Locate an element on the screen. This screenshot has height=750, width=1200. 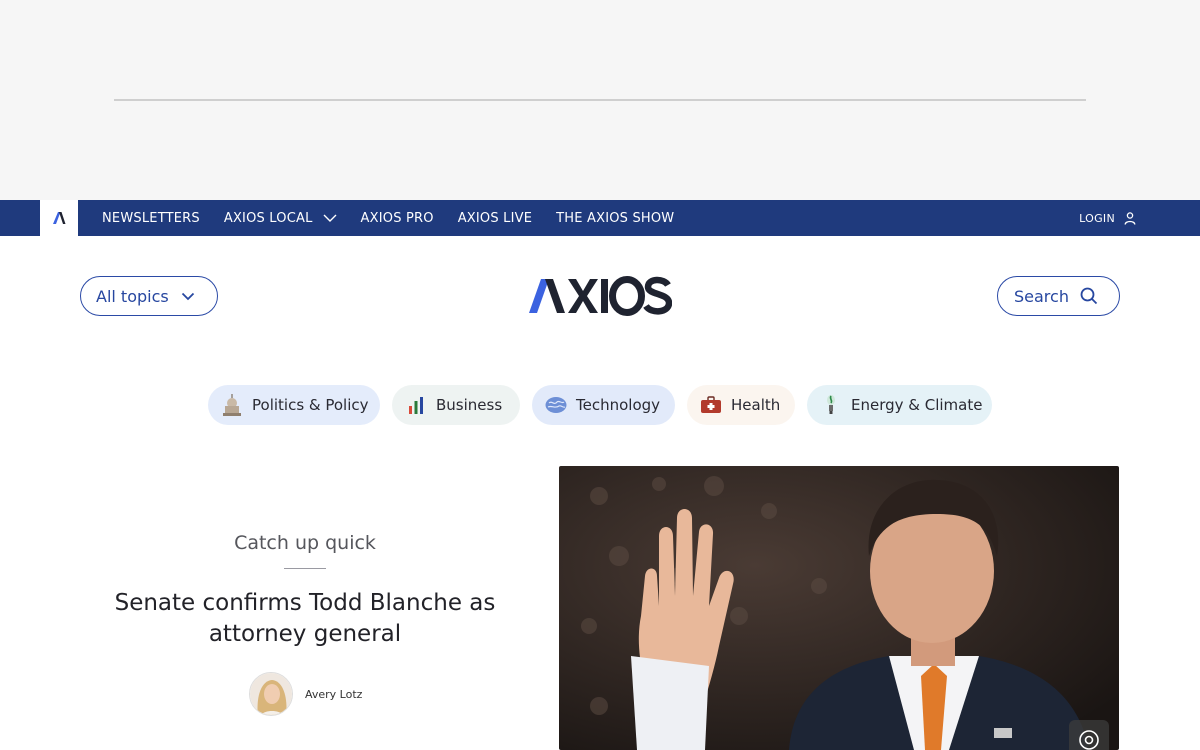
nav-label: AXIOS LOCAL is located at coordinates (268, 218).